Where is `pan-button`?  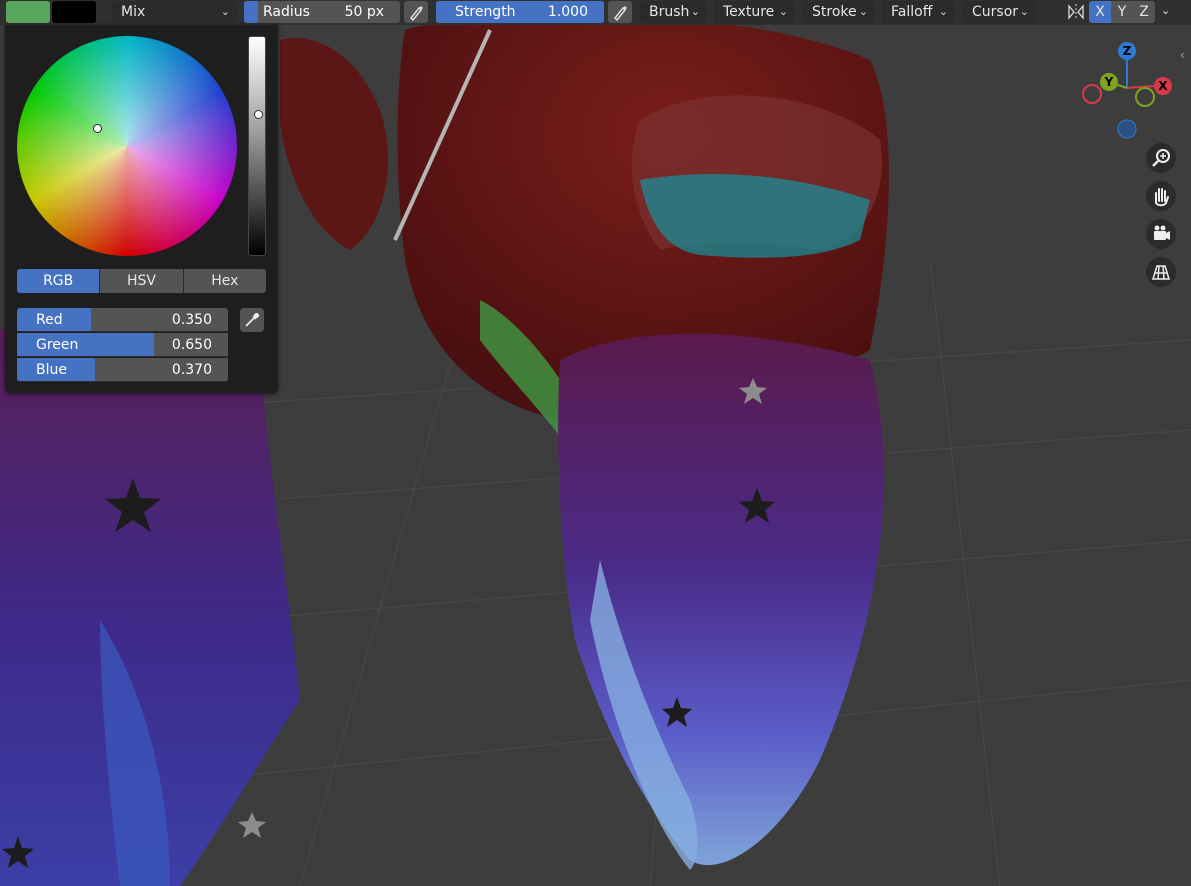 pan-button is located at coordinates (1161, 196).